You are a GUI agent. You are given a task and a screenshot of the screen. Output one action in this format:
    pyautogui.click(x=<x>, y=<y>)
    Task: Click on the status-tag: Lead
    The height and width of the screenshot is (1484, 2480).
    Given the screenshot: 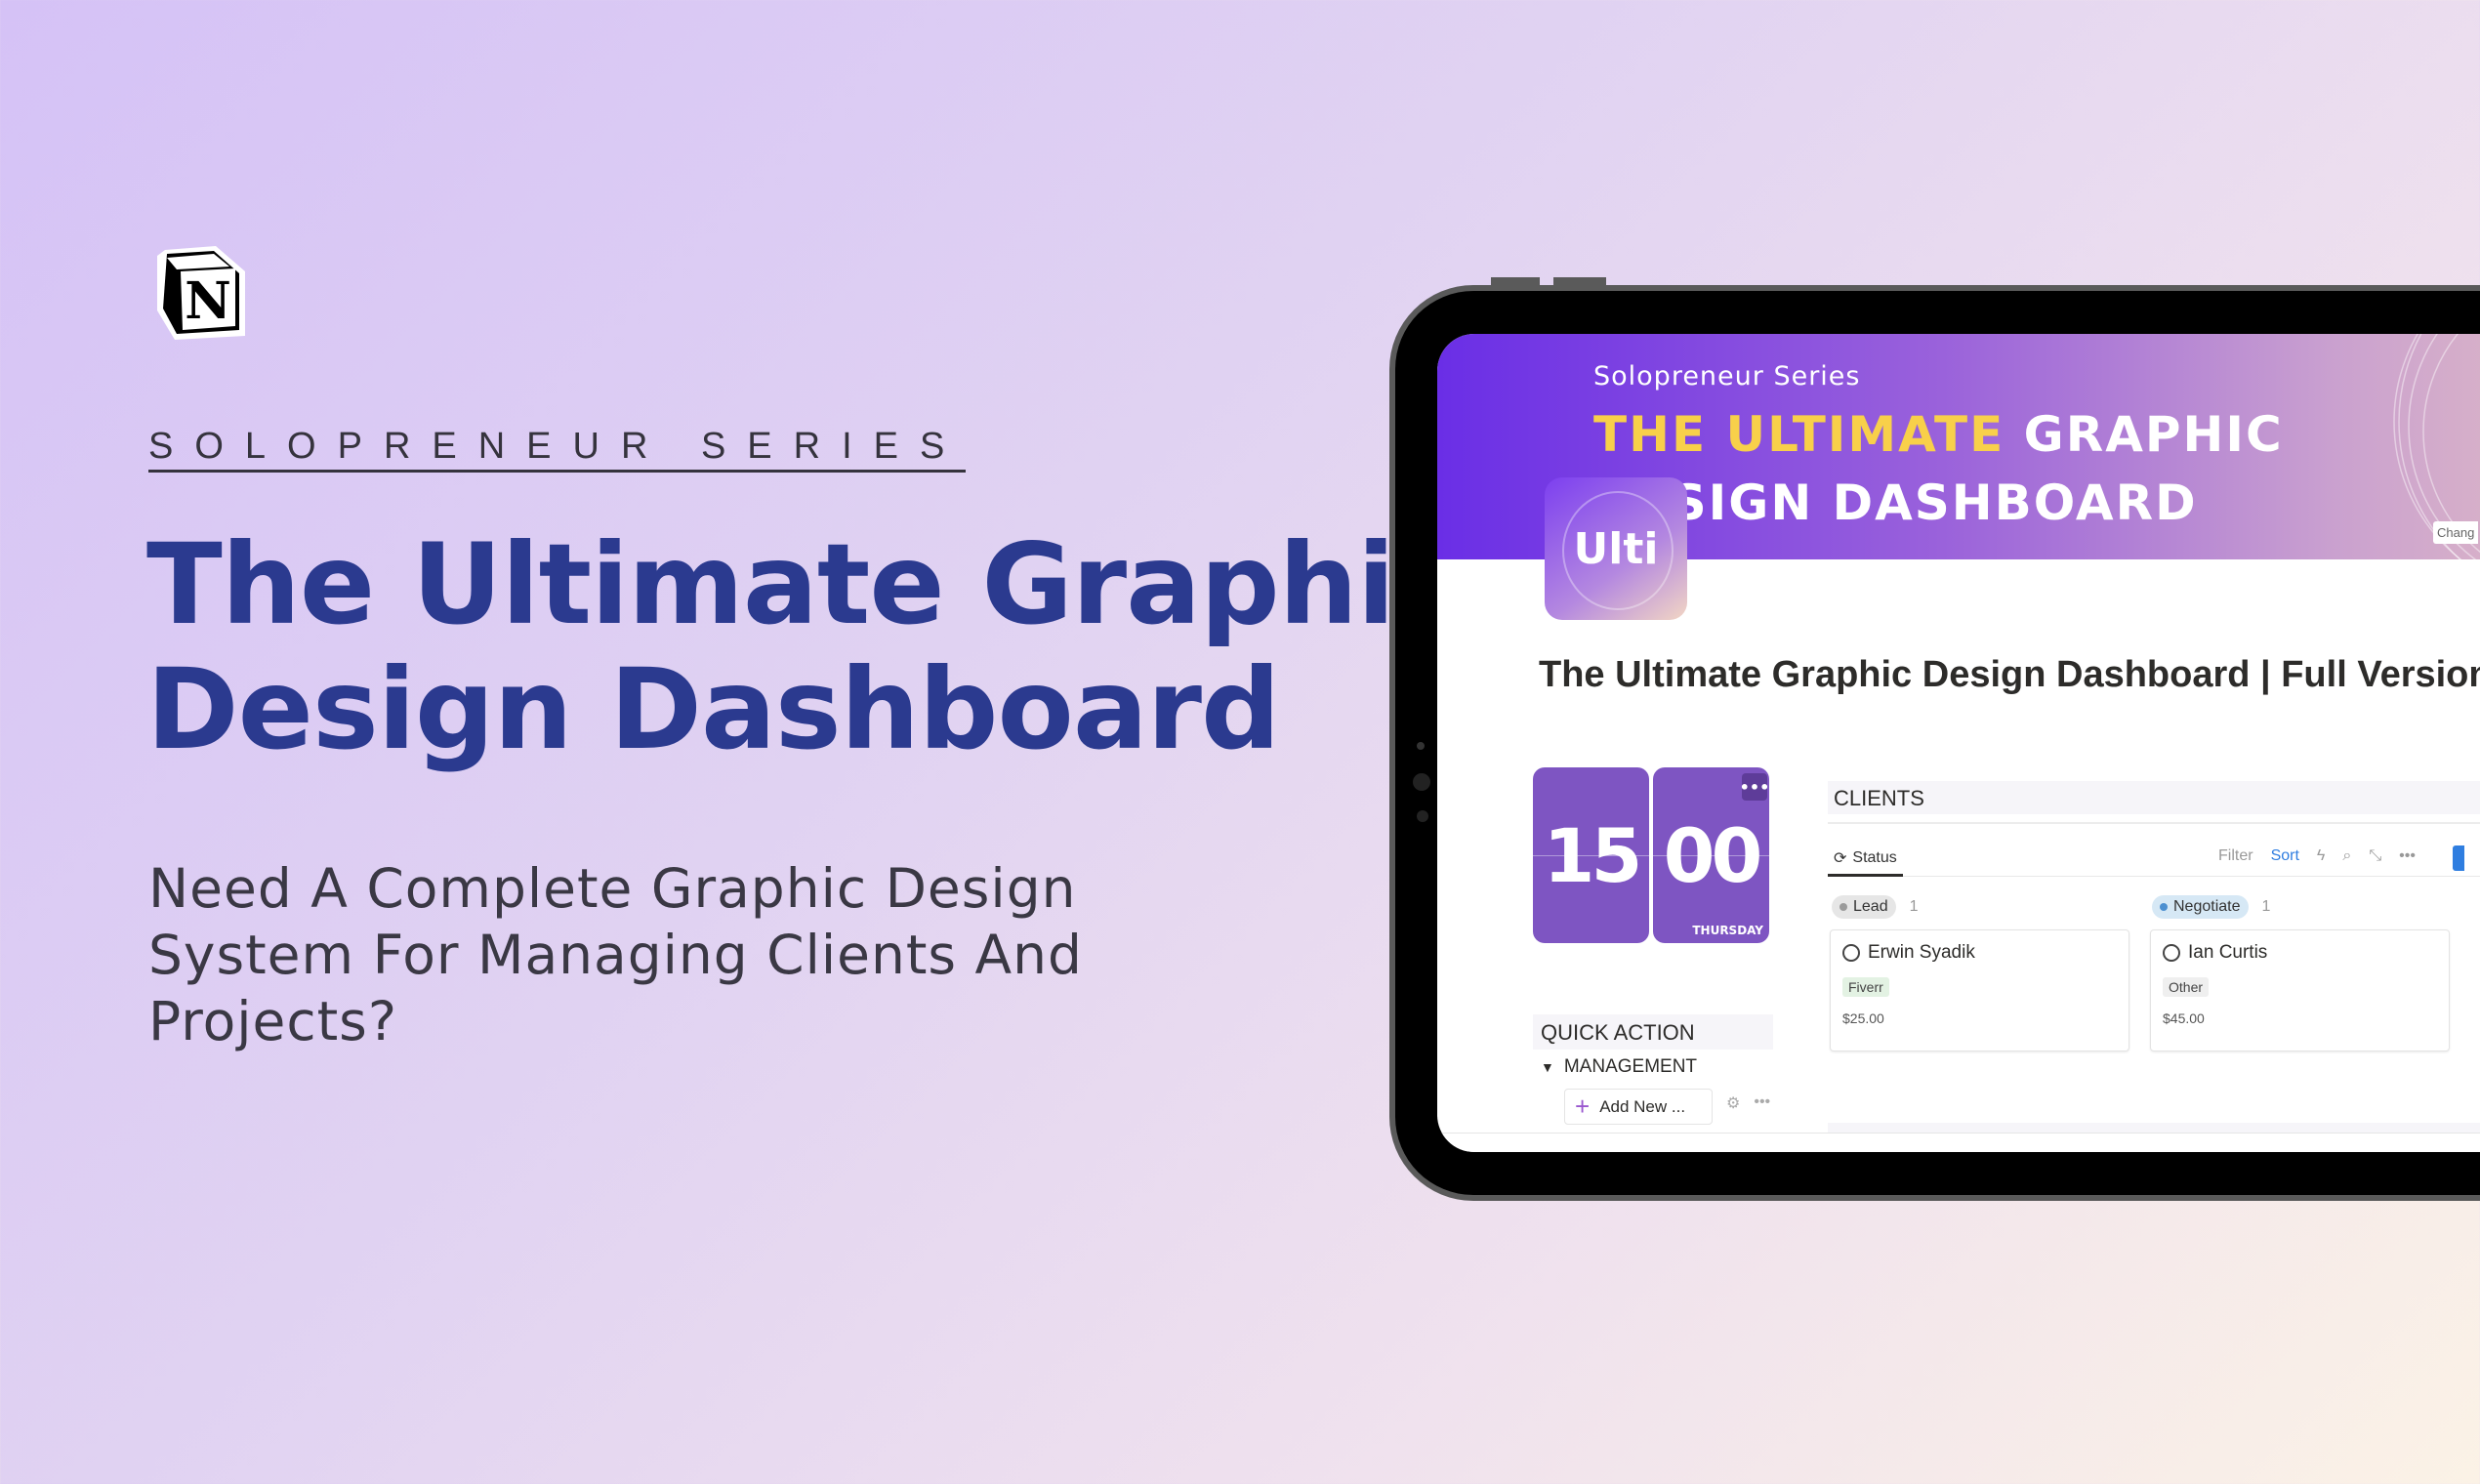 What is the action you would take?
    pyautogui.click(x=1864, y=907)
    